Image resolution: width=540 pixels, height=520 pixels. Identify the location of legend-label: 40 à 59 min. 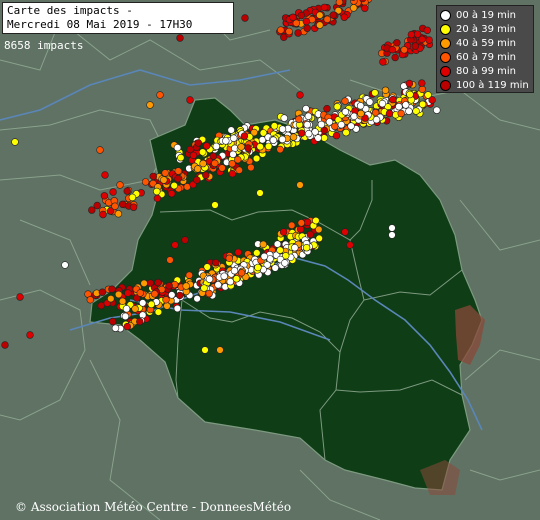
(486, 43).